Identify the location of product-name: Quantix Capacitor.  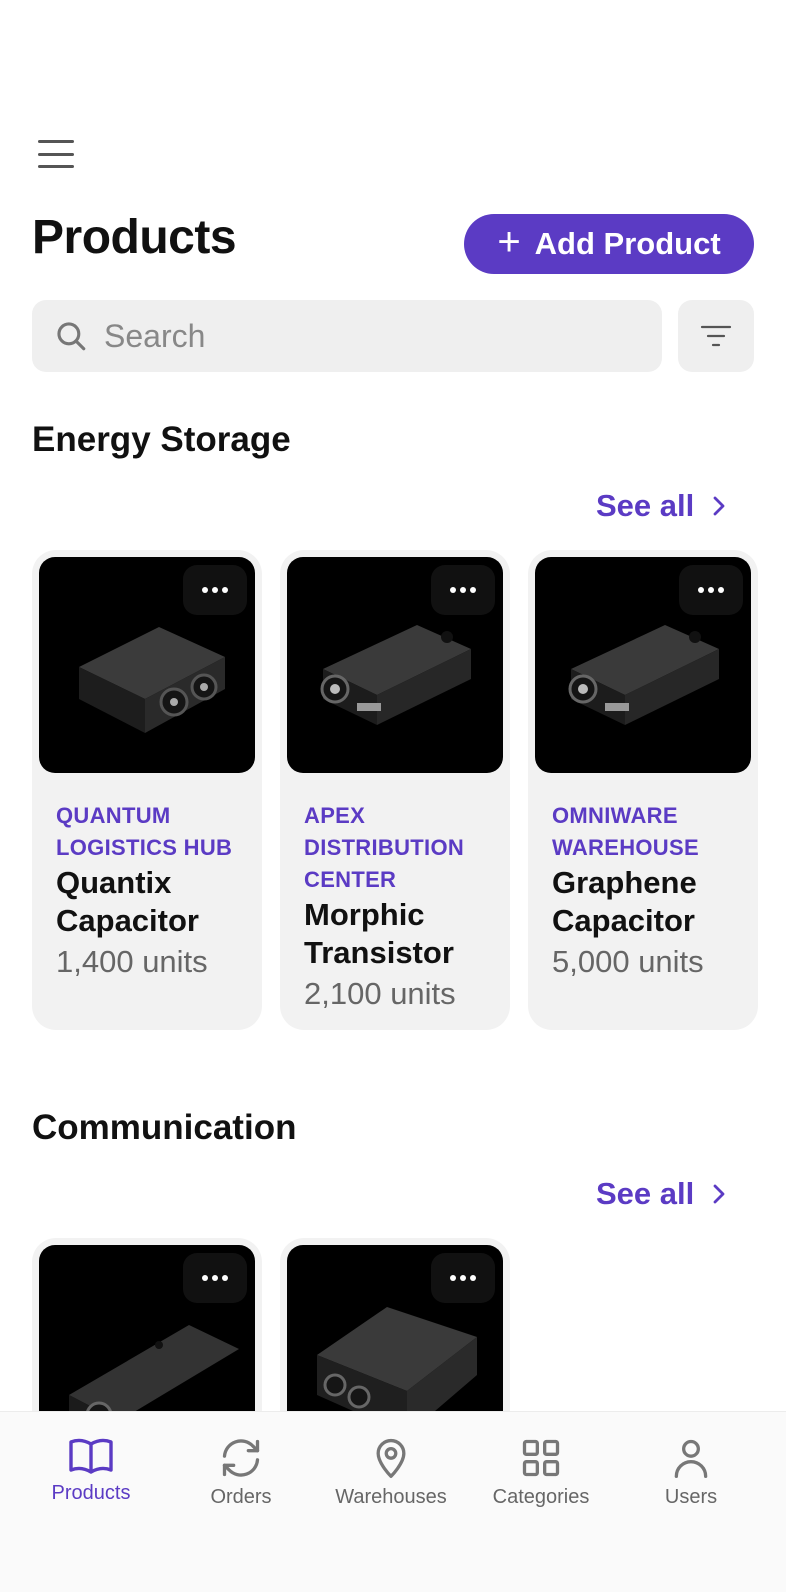
(127, 901).